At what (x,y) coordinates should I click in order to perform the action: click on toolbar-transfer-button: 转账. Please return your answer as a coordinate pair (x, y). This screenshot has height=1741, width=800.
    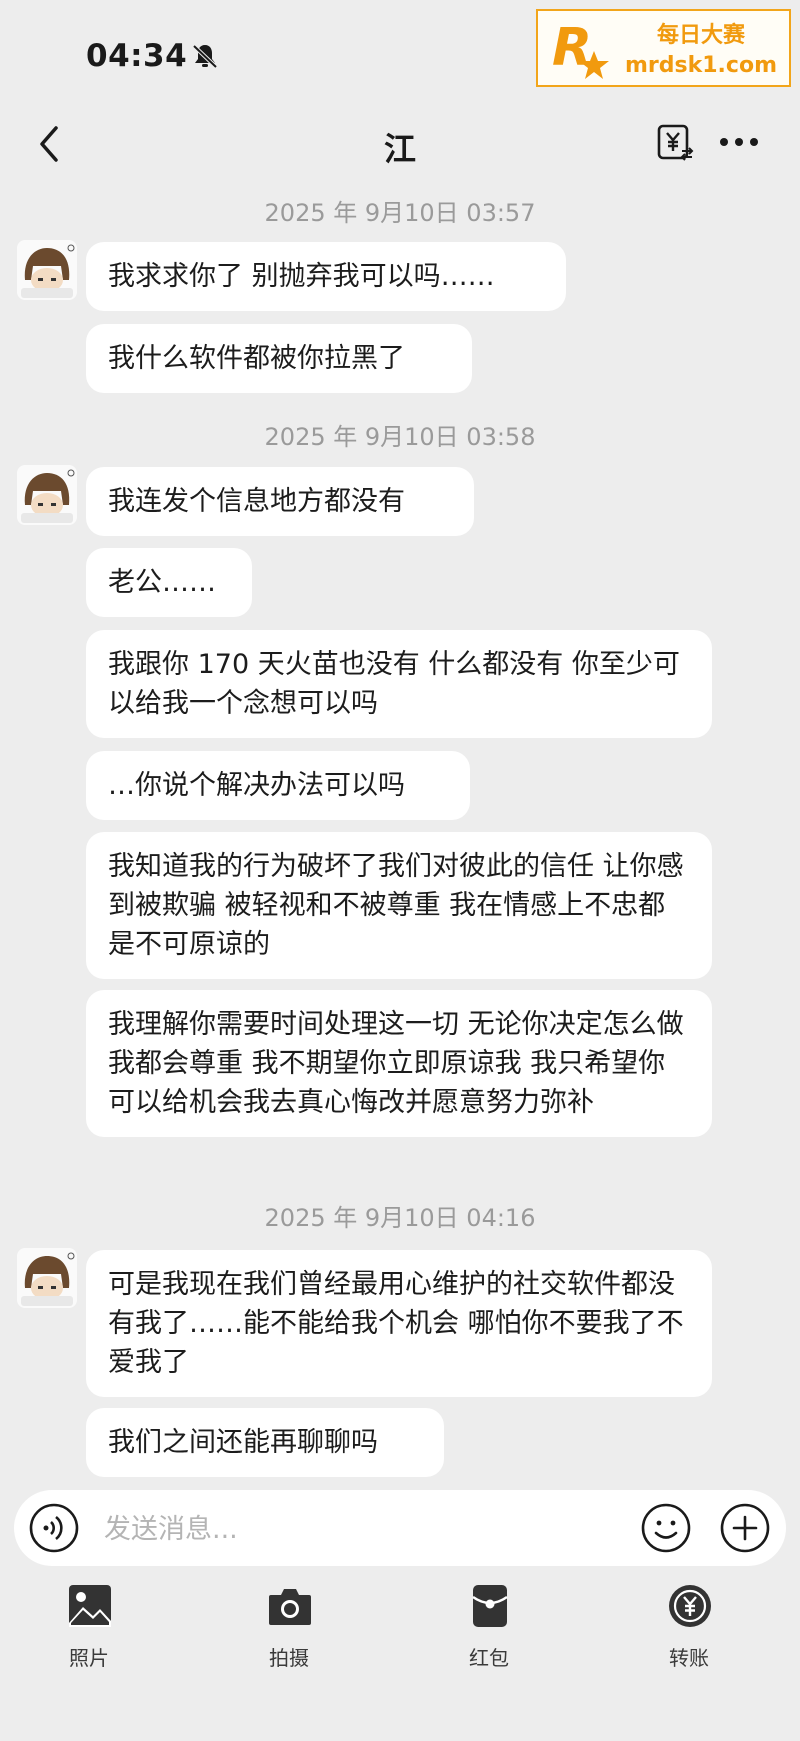
    Looking at the image, I should click on (689, 1628).